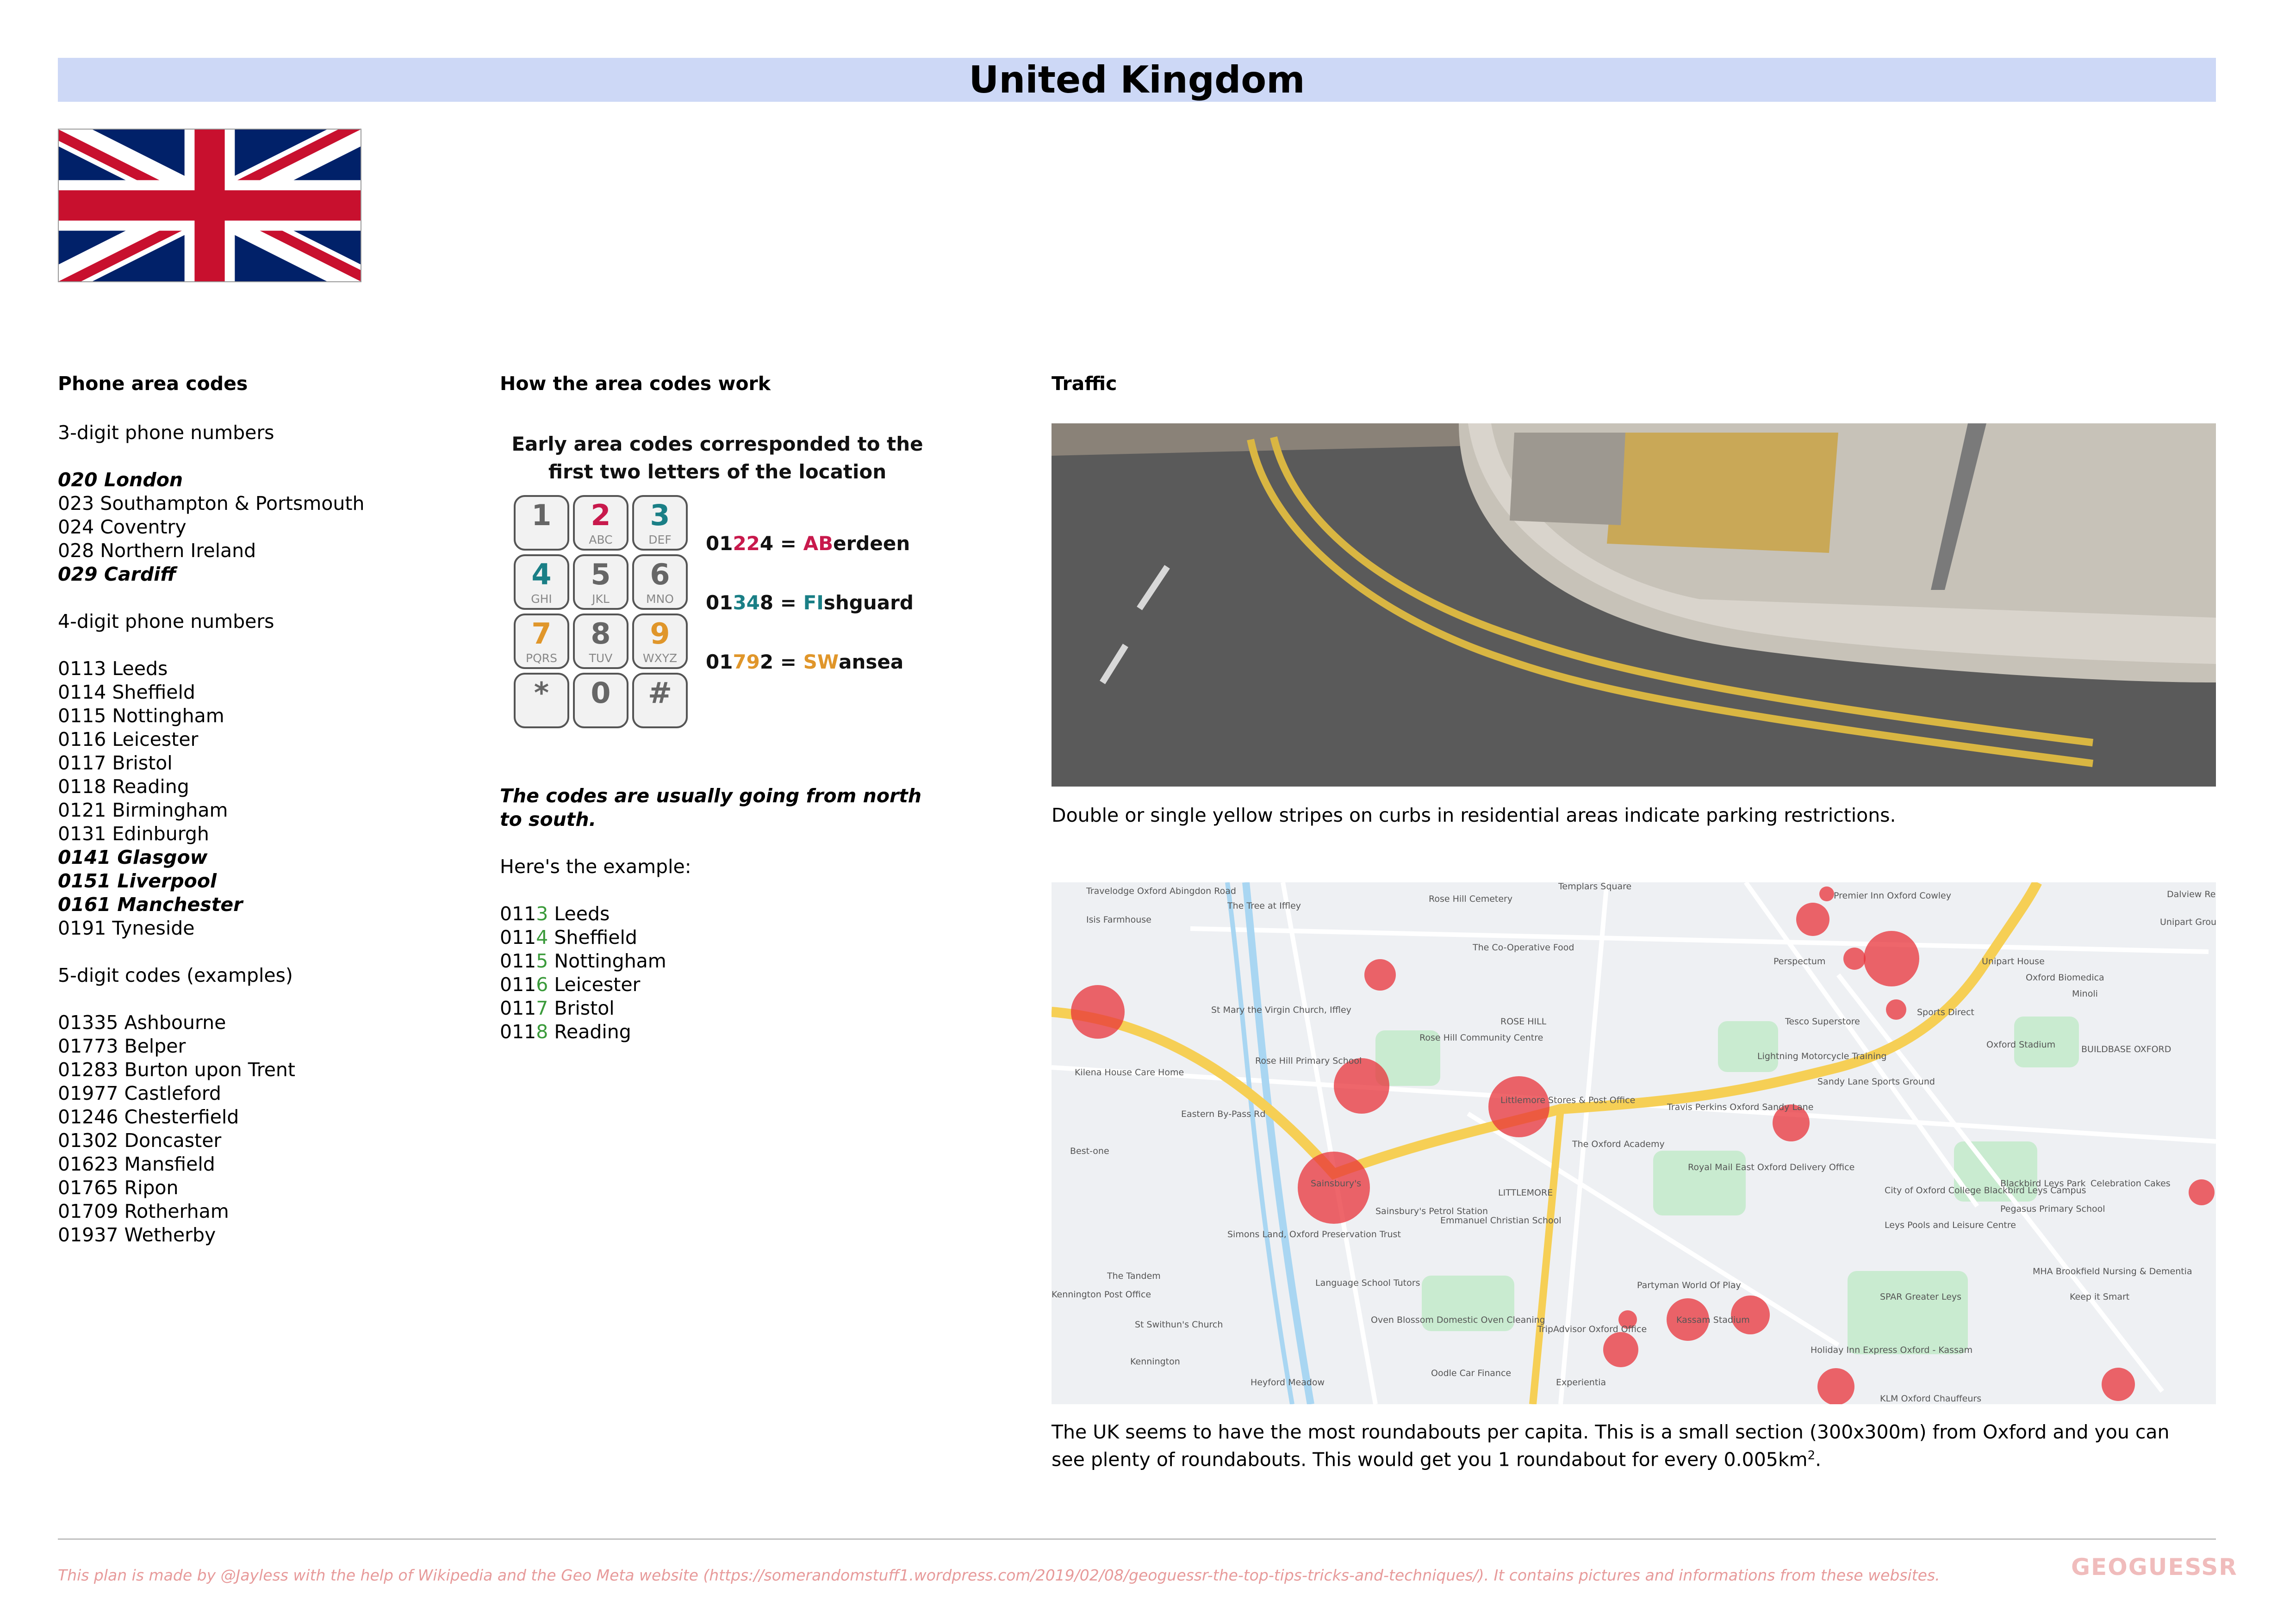 This screenshot has width=2296, height=1624. Describe the element at coordinates (2188, 922) in the screenshot. I see `map-label: Unipart Group` at that location.